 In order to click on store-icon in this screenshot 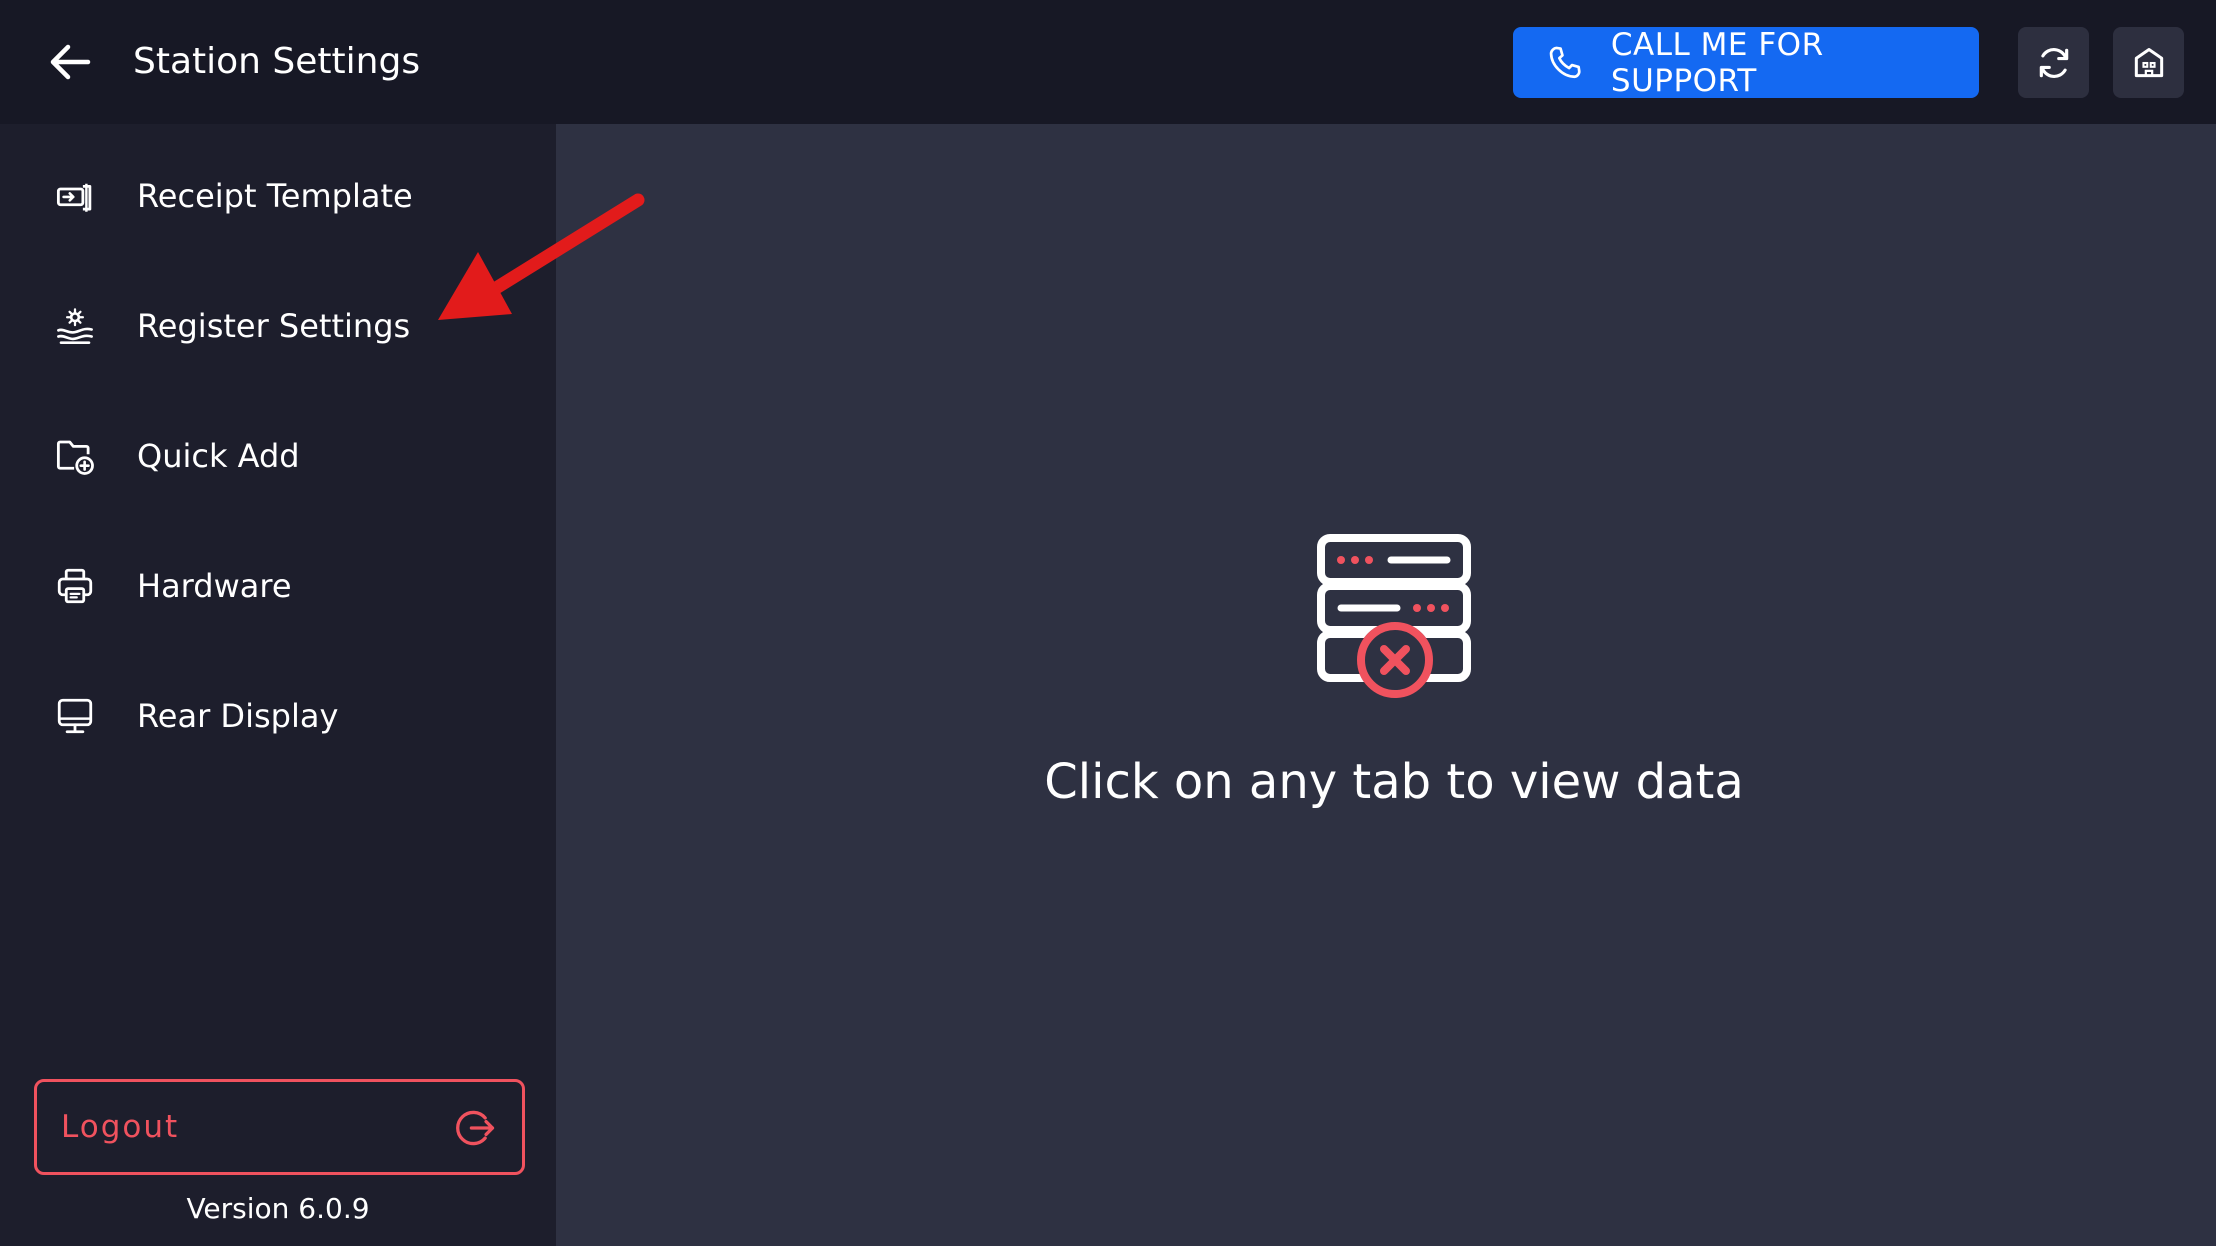, I will do `click(2148, 62)`.